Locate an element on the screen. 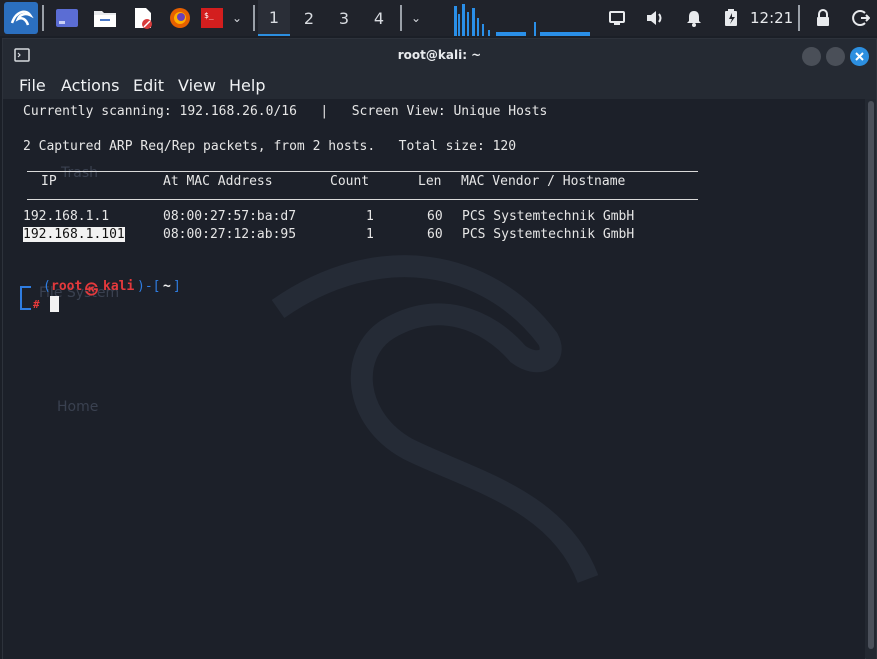  workspace-3: 3 is located at coordinates (344, 18).